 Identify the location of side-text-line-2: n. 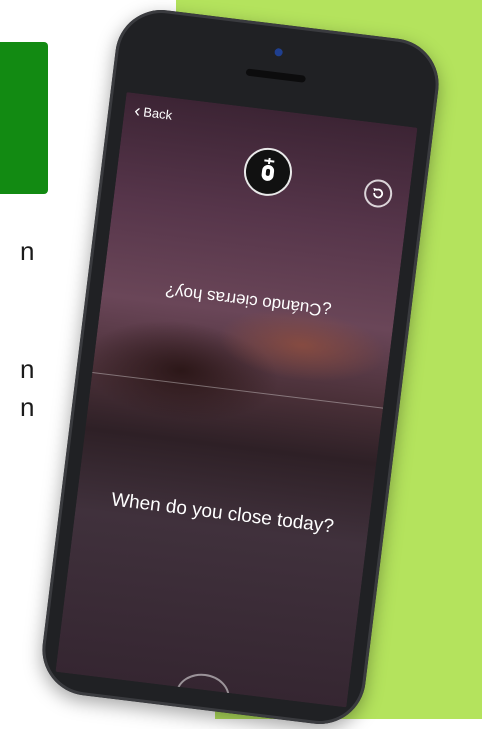
(27, 369).